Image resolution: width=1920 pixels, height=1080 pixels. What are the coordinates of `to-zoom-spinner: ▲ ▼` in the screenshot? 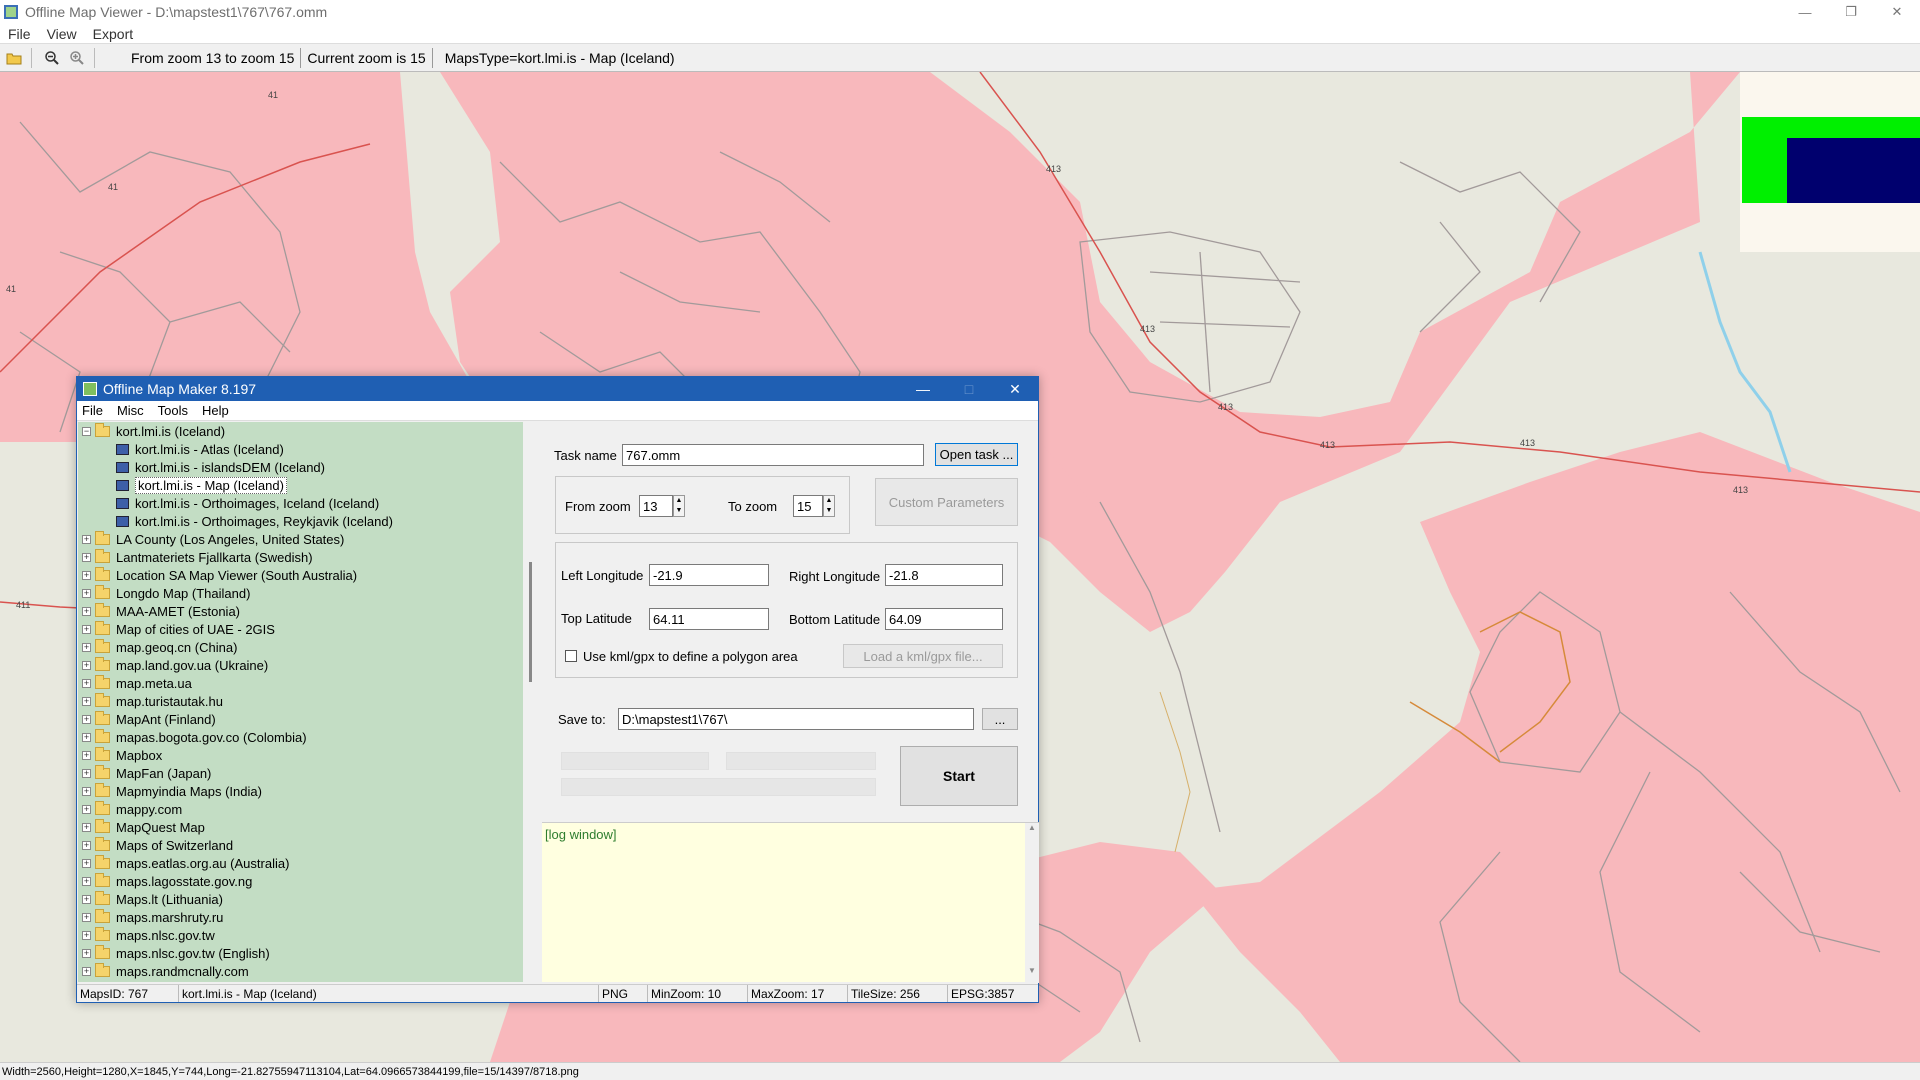 It's located at (829, 506).